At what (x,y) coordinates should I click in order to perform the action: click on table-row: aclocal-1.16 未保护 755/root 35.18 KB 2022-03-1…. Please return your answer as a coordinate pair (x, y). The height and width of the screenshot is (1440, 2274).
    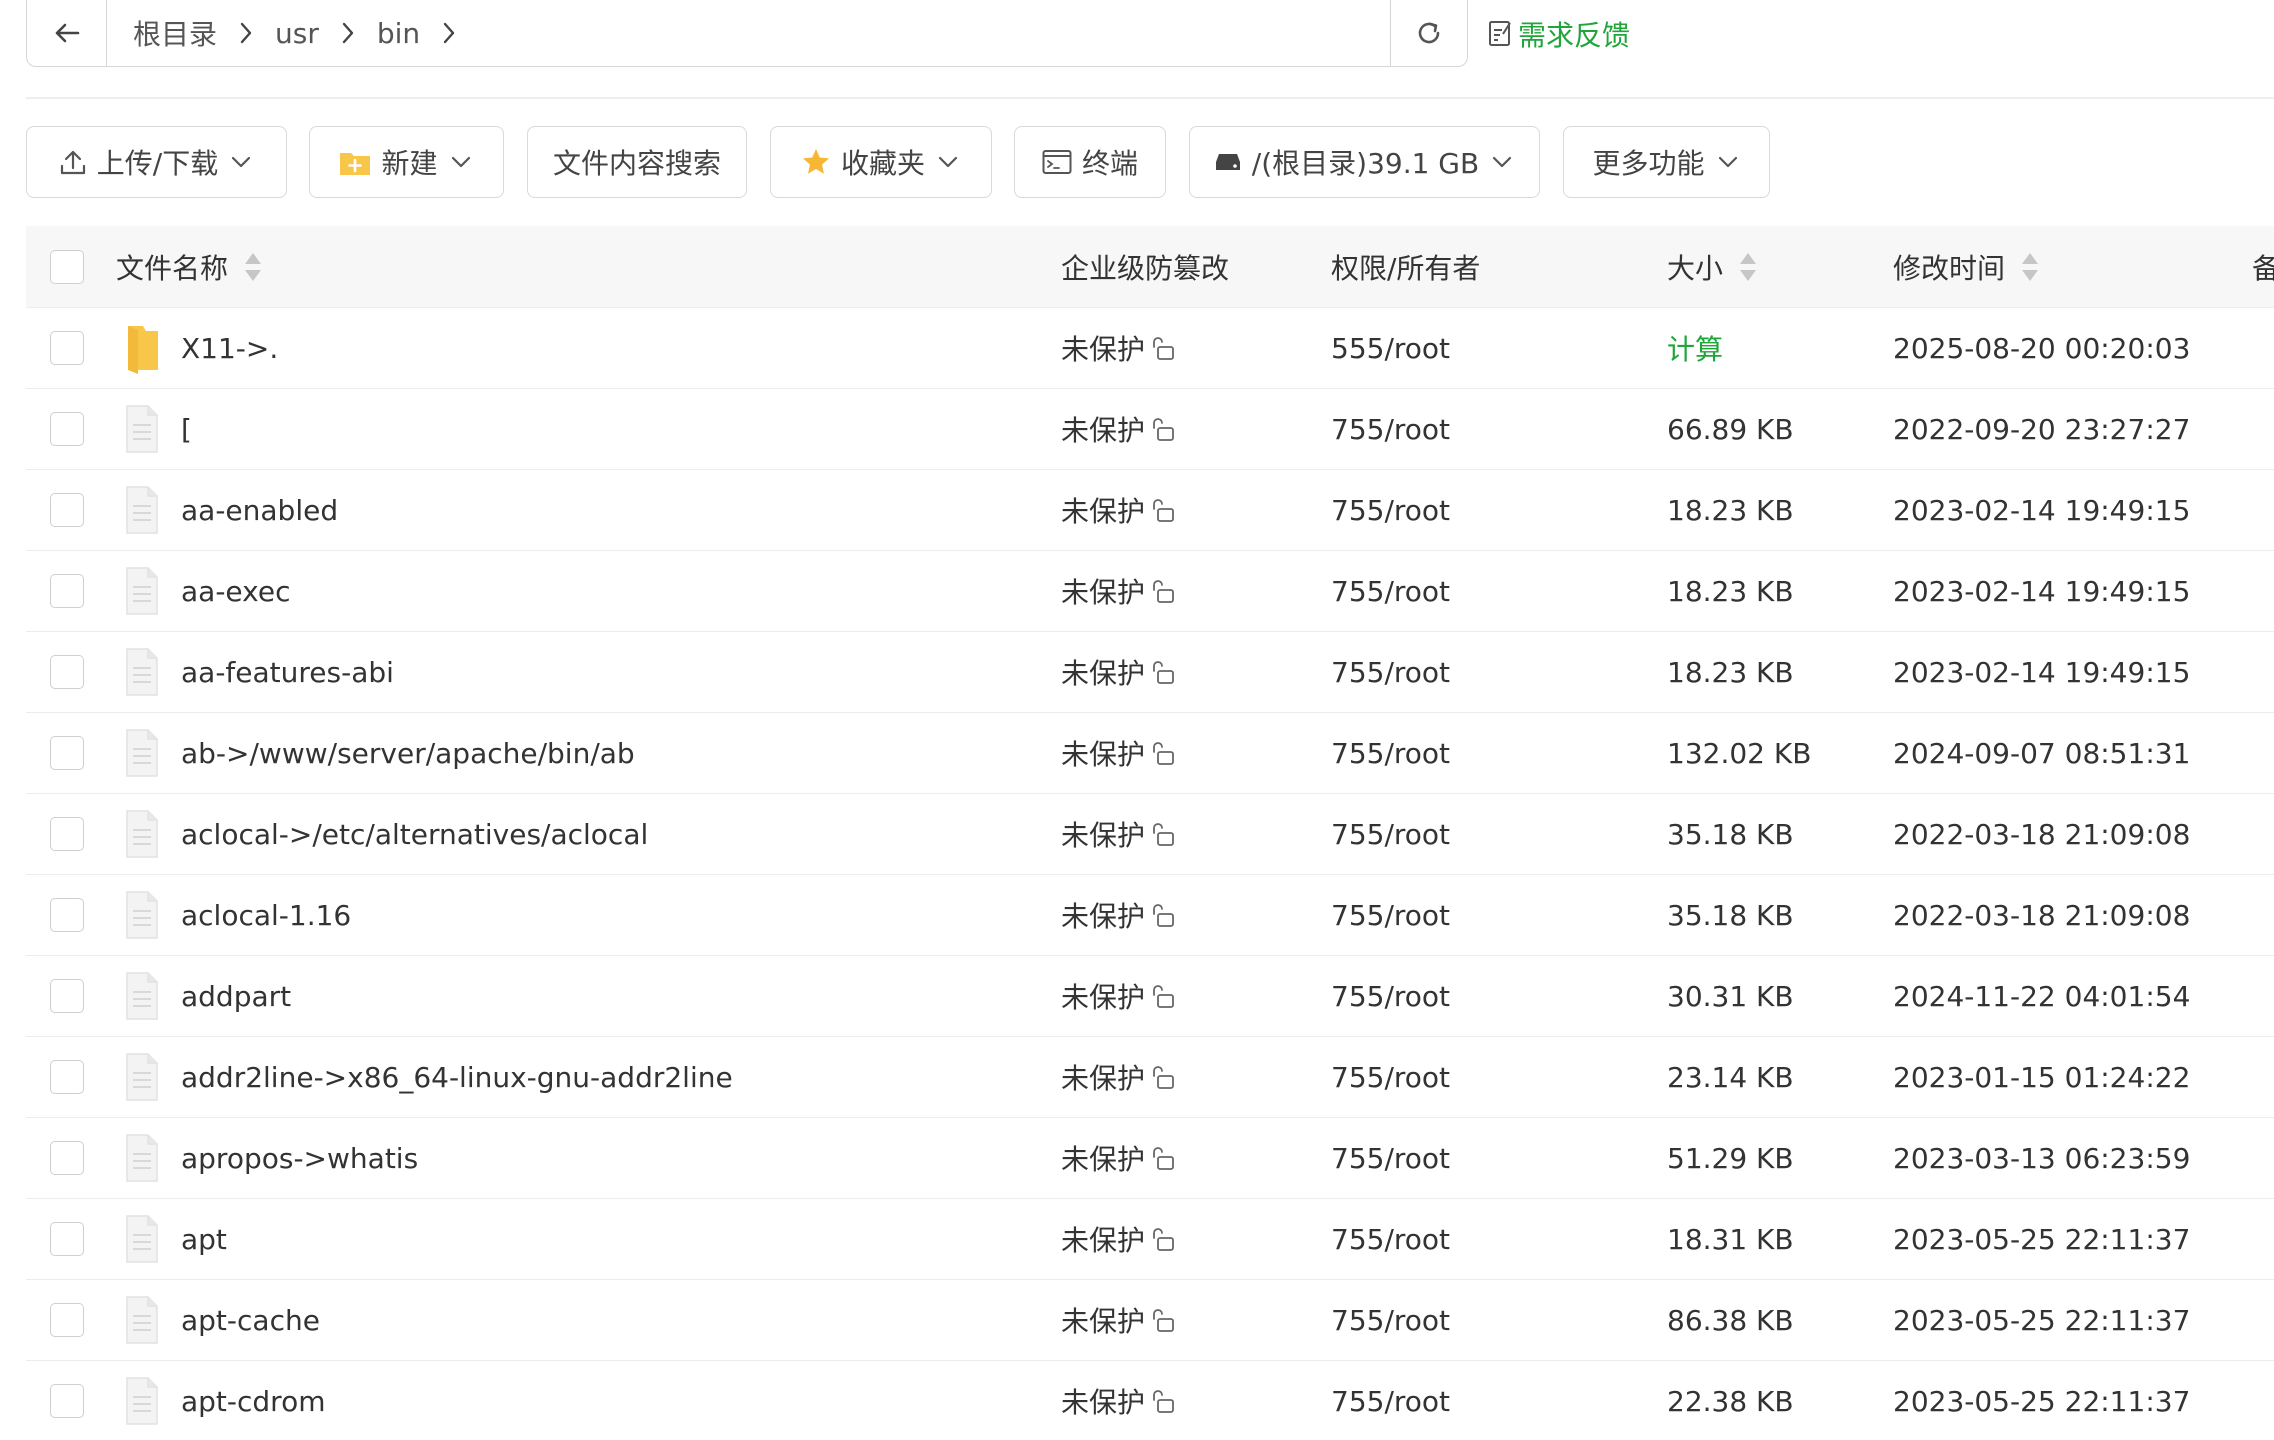
    Looking at the image, I should click on (1150, 915).